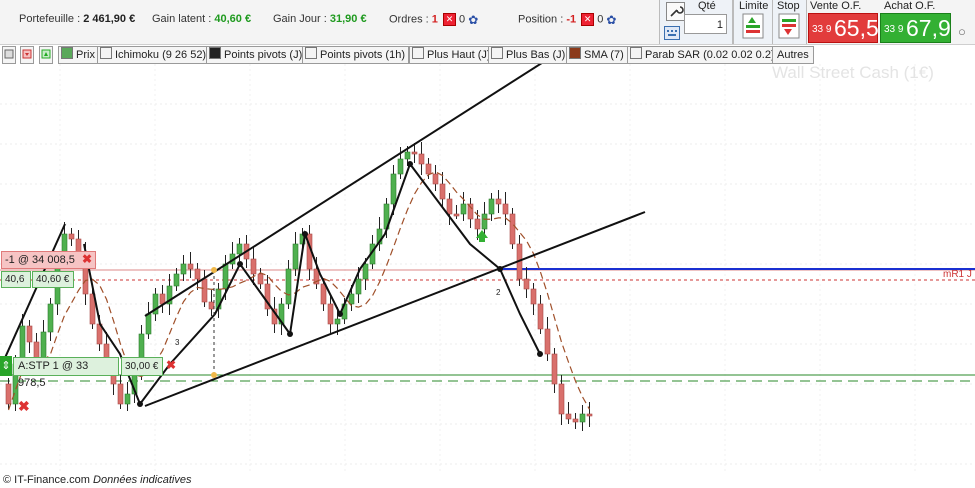  I want to click on unrealized-stat: Gain latent : 40,60 €, so click(201, 19).